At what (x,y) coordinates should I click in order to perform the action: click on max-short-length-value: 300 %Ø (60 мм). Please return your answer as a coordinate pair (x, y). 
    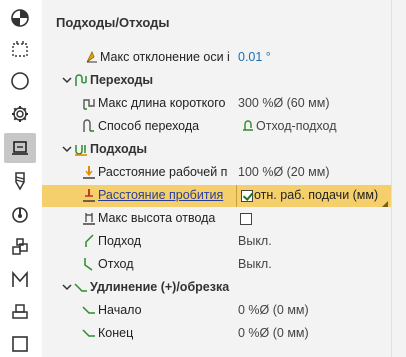
    Looking at the image, I should click on (284, 103).